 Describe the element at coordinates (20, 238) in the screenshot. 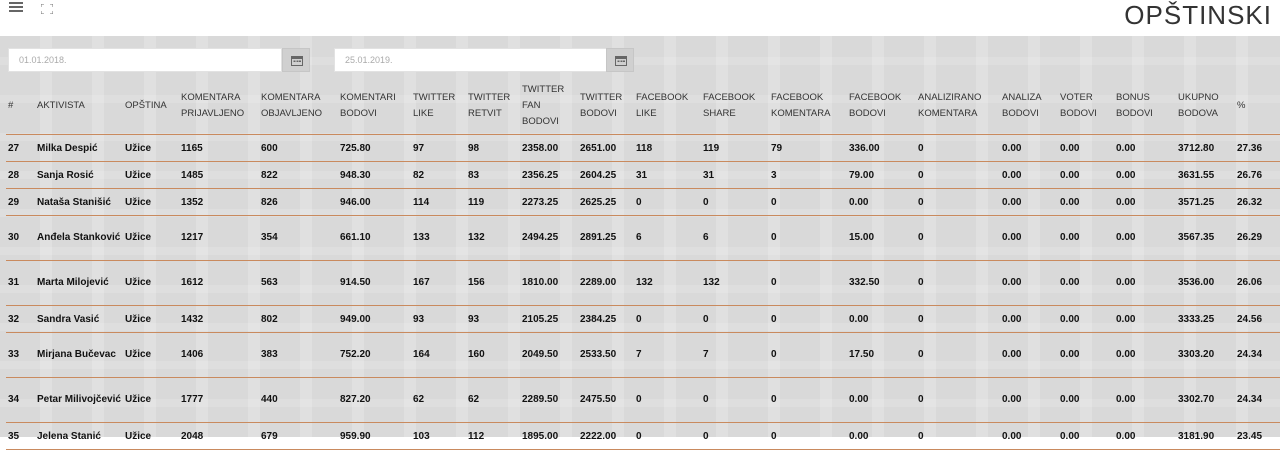

I see `table-cell: 30` at that location.